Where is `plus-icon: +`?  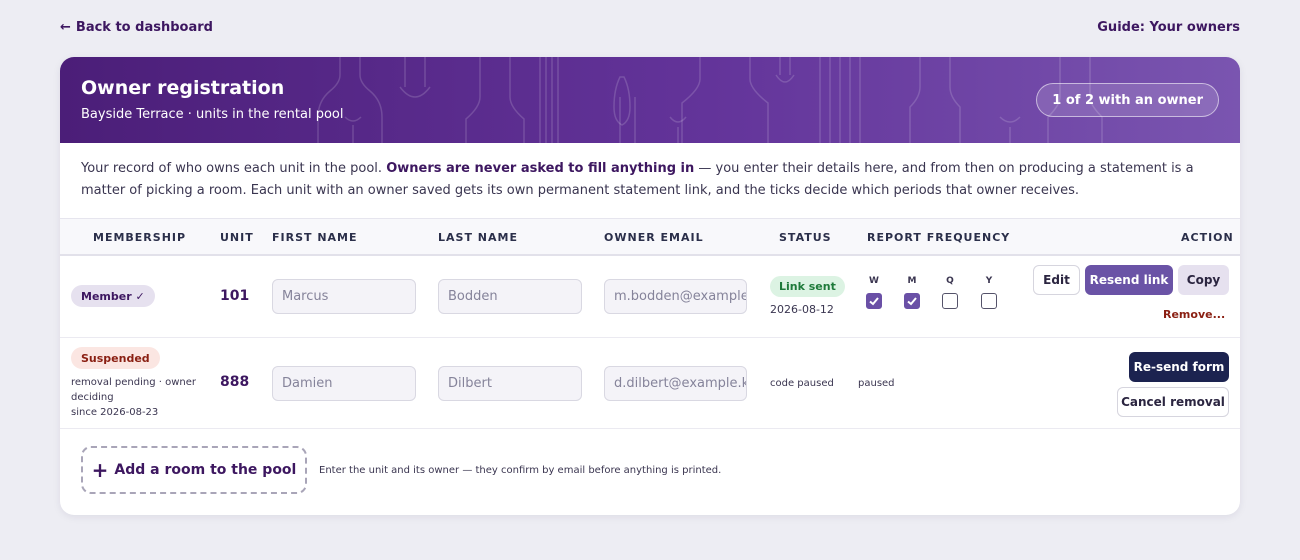 plus-icon: + is located at coordinates (100, 470).